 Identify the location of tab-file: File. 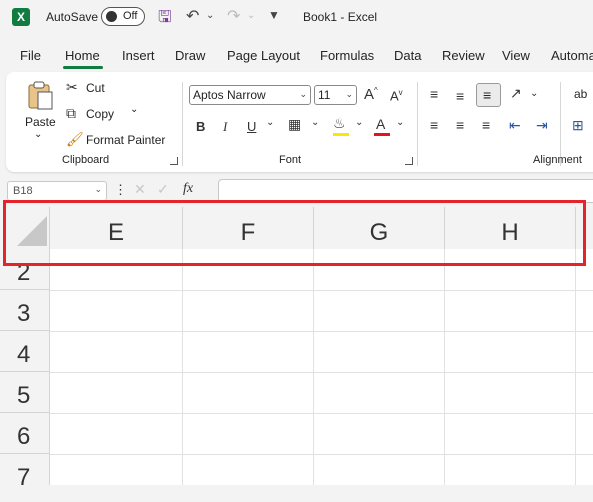
(30, 55).